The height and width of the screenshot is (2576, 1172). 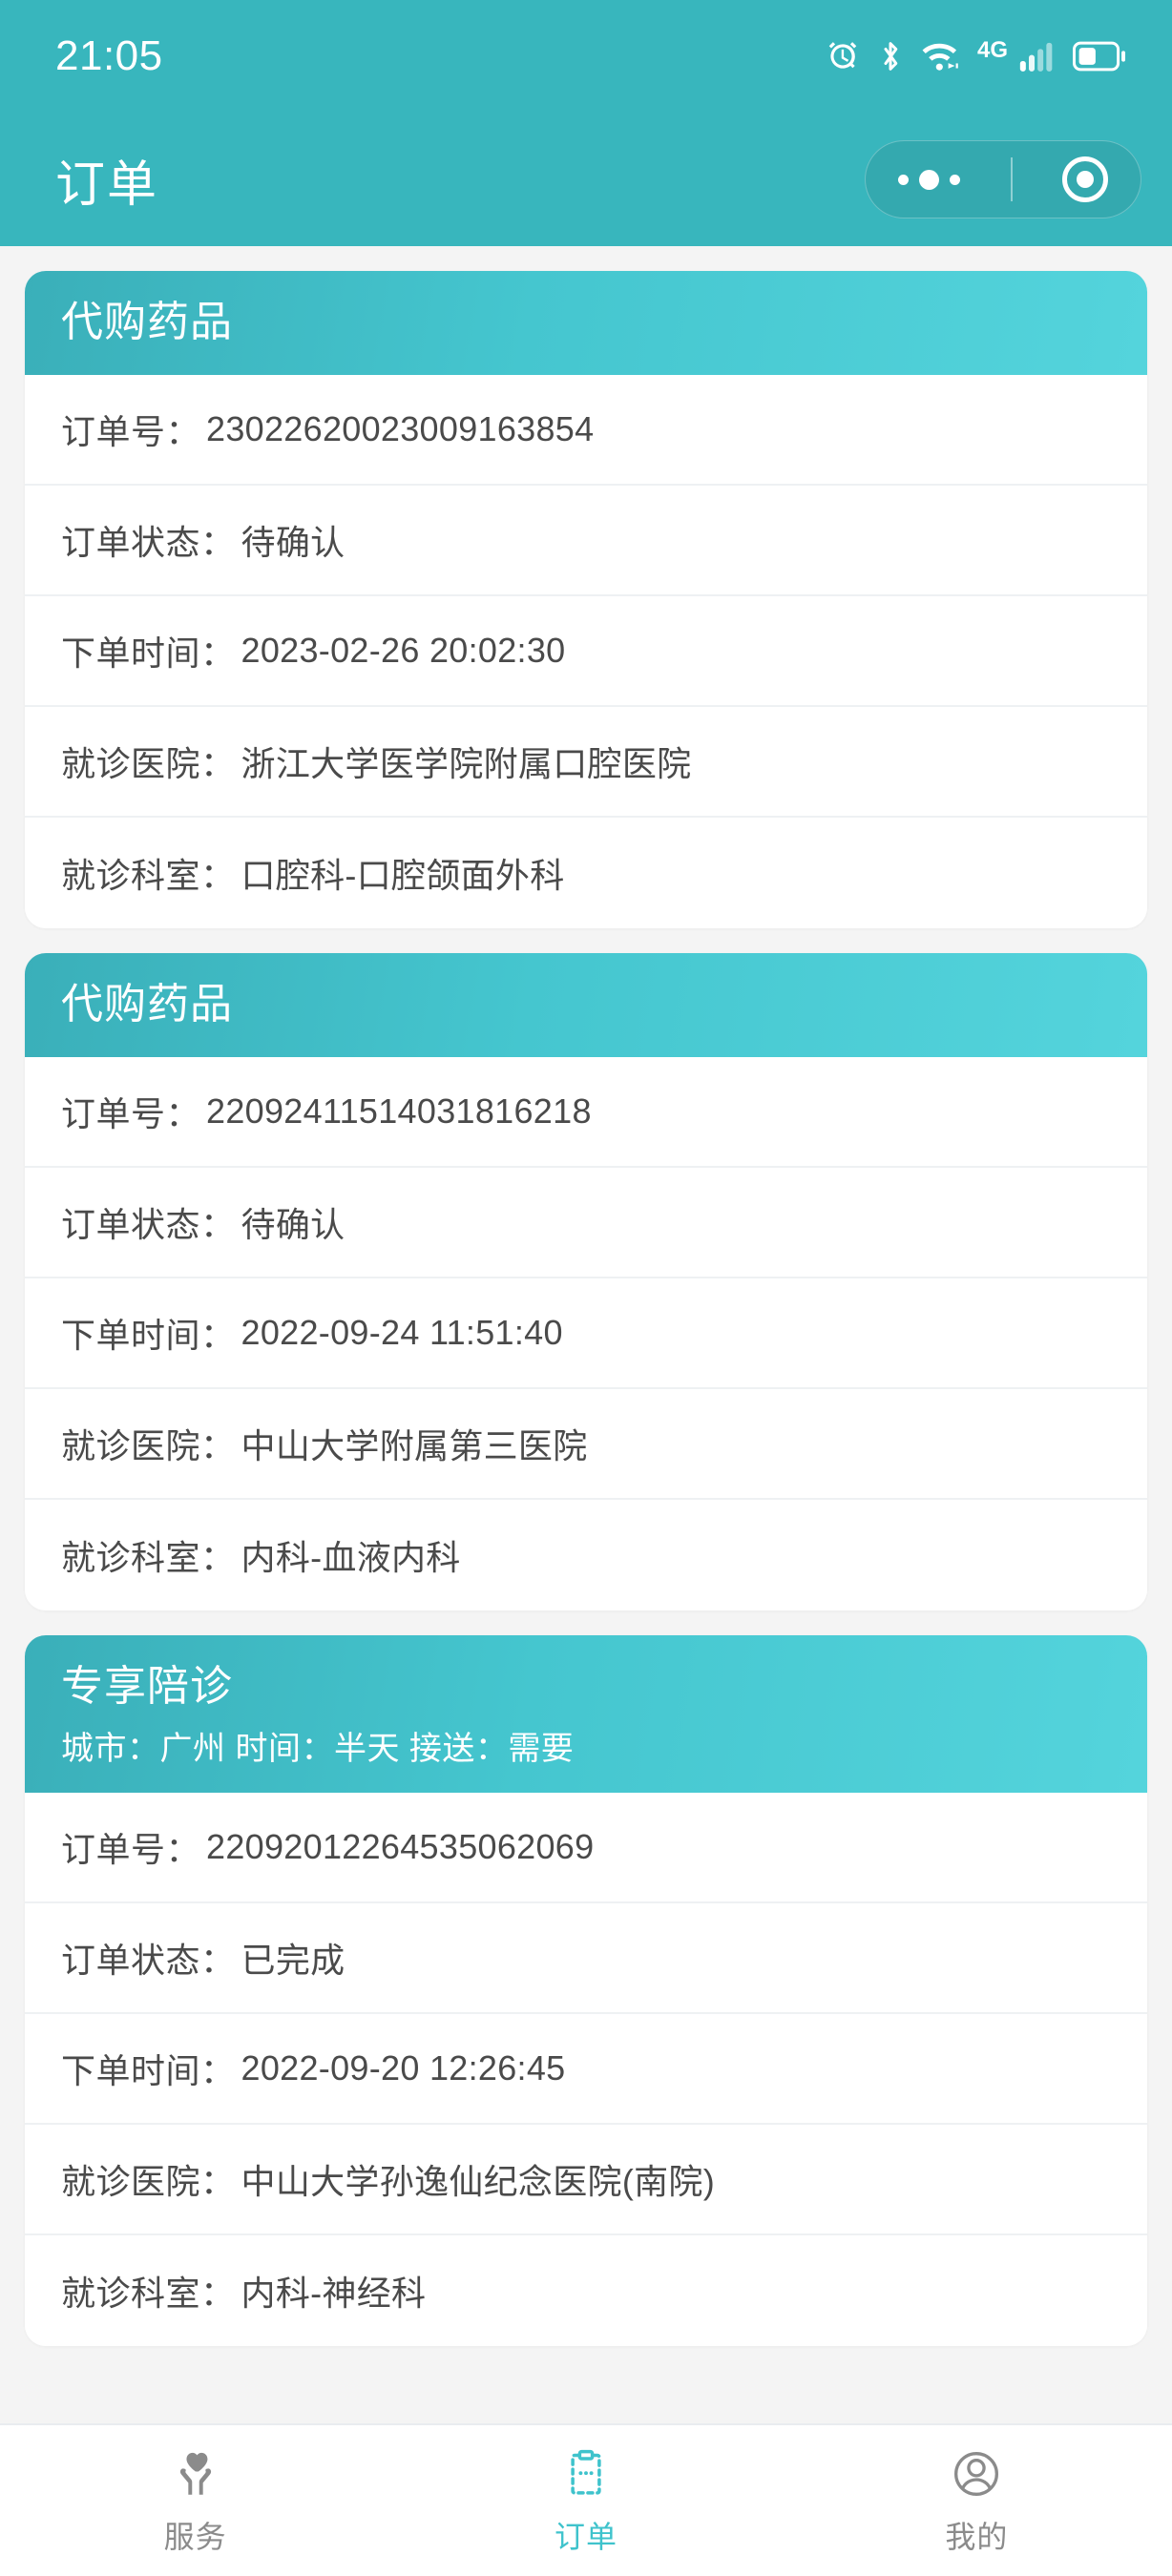 I want to click on tab-bar: 服务 订单 我的, so click(x=586, y=2499).